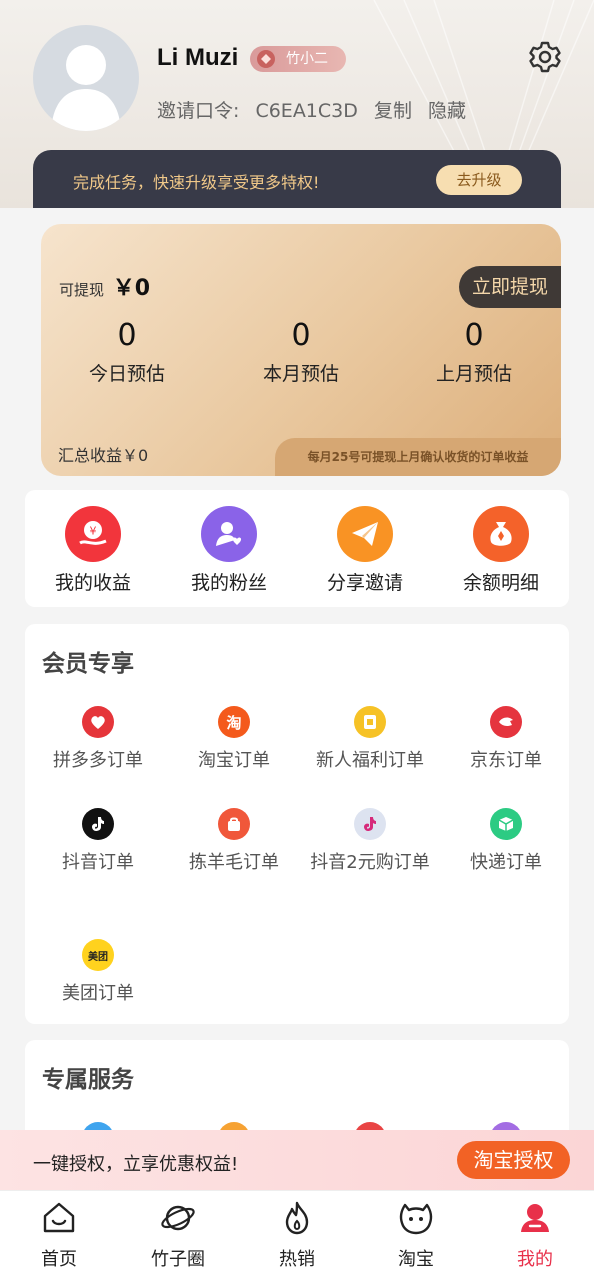 This screenshot has height=1280, width=594. What do you see at coordinates (234, 740) in the screenshot?
I see `order-taobao: 淘 淘宝订单` at bounding box center [234, 740].